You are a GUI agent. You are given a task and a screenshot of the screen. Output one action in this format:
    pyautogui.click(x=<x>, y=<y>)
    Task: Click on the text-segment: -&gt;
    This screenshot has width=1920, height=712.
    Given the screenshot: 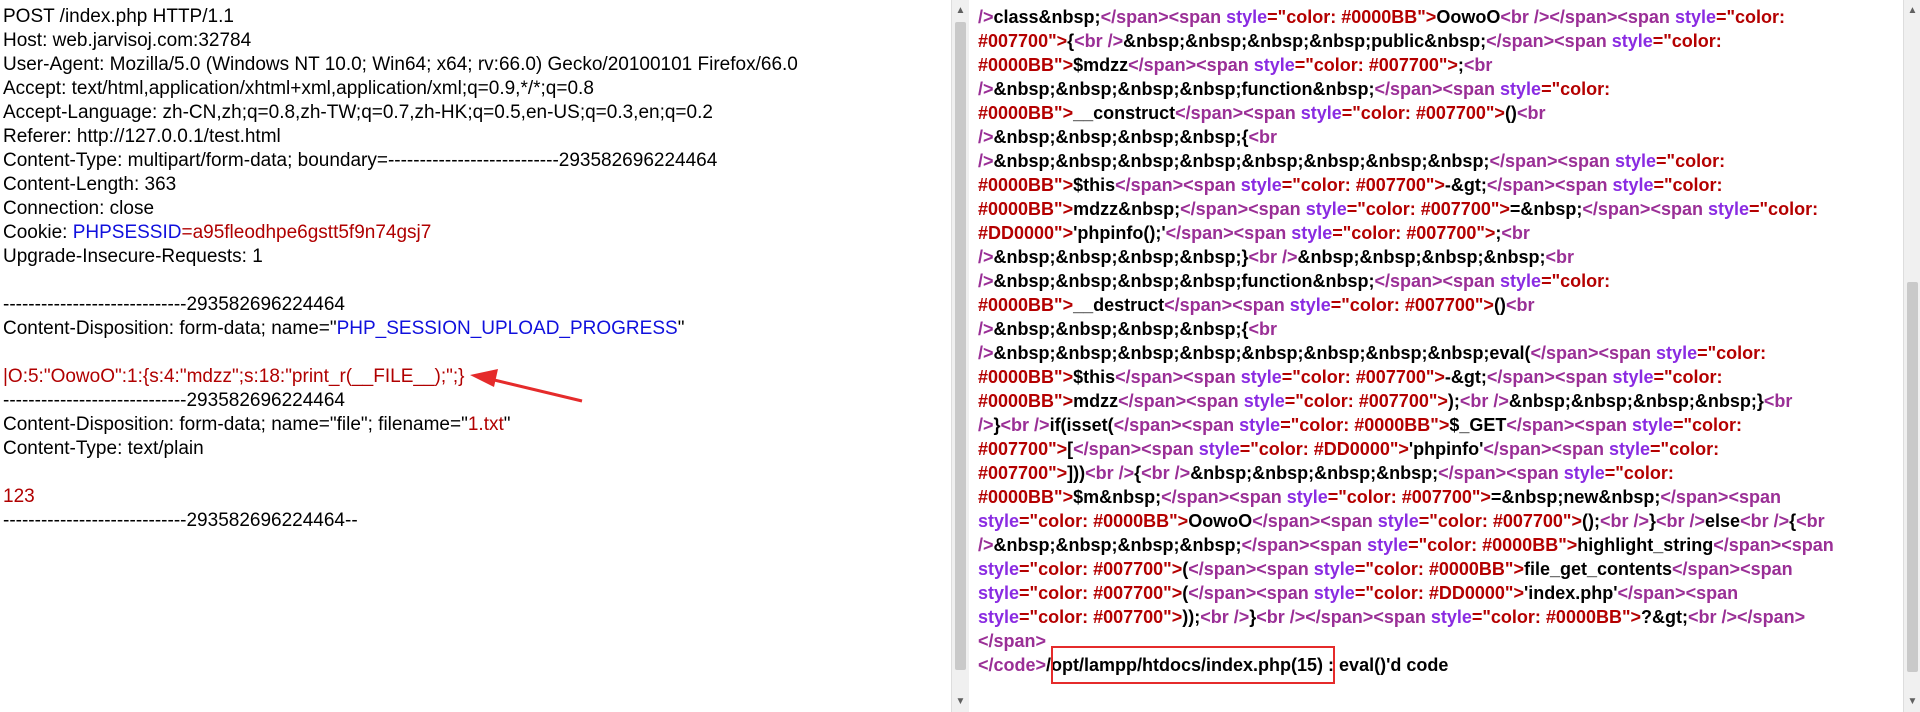 What is the action you would take?
    pyautogui.click(x=1465, y=185)
    